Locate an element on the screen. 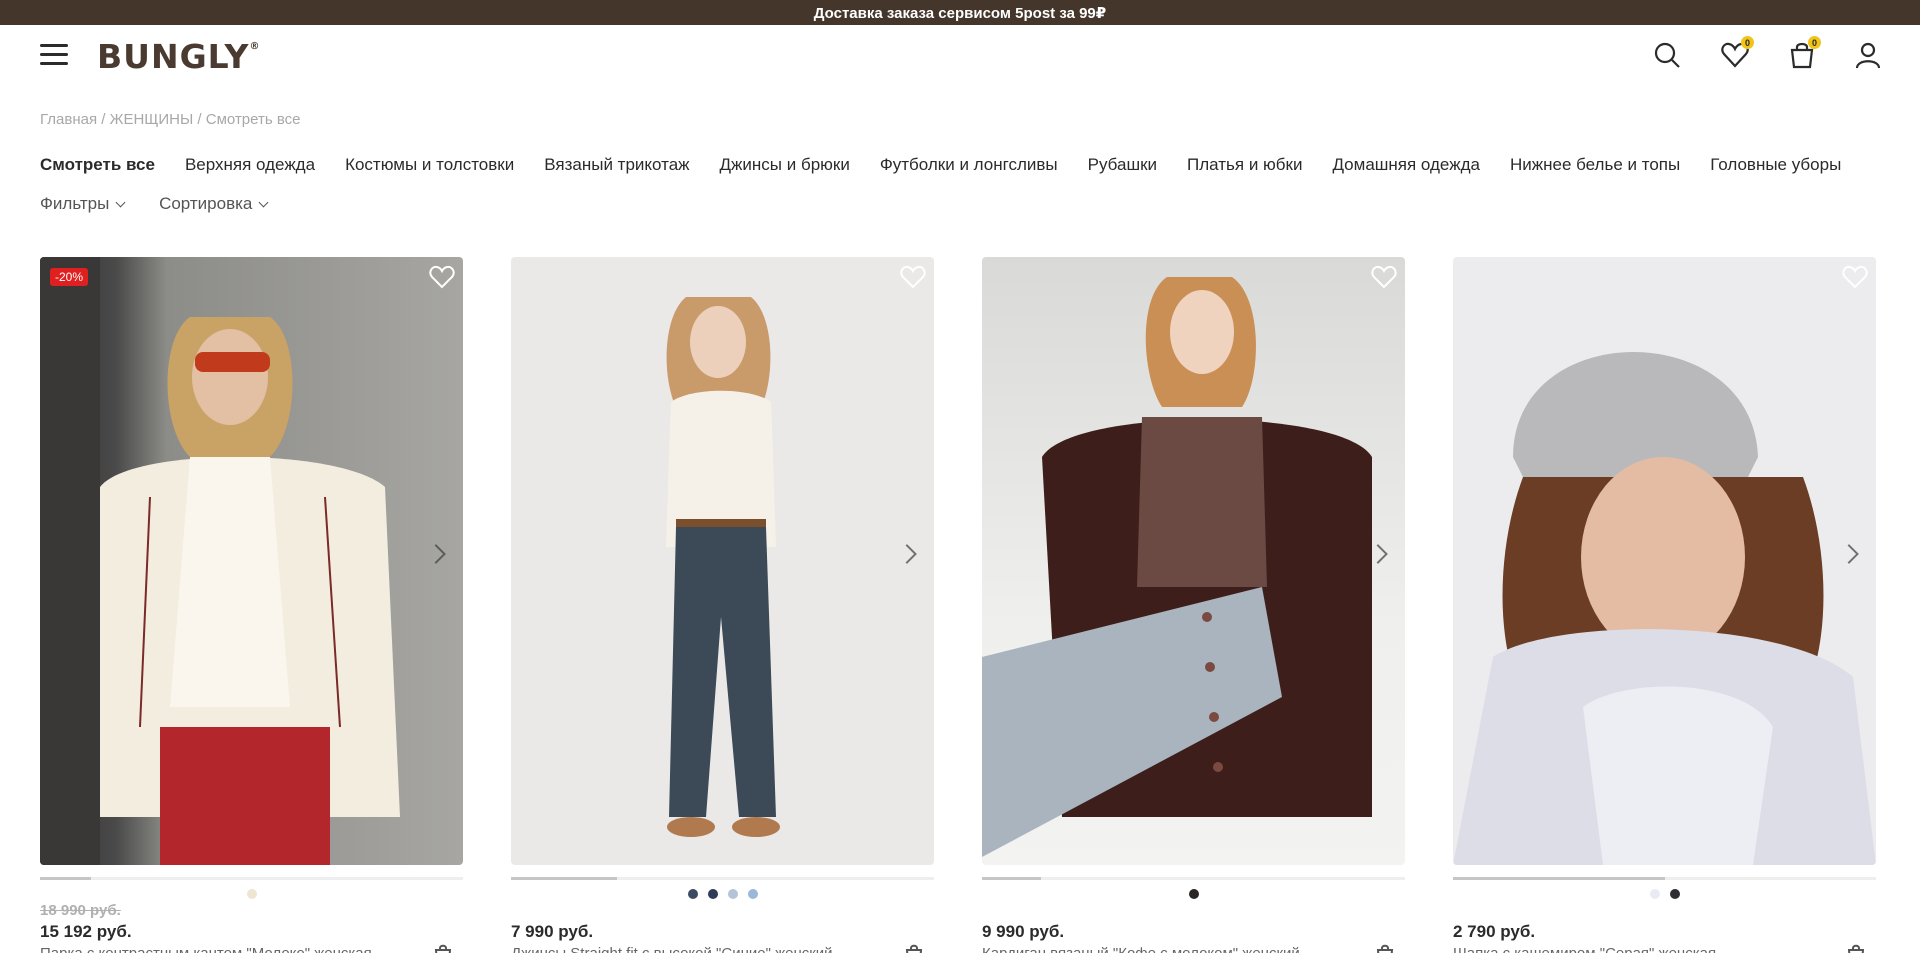 This screenshot has height=953, width=1920. filters-label: Фильтры is located at coordinates (75, 203).